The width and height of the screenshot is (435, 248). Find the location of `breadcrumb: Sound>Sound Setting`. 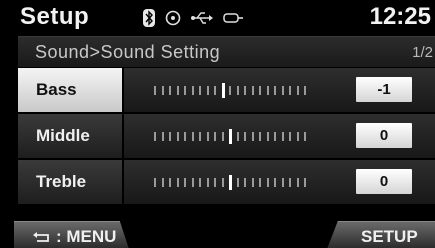

breadcrumb: Sound>Sound Setting is located at coordinates (128, 52).